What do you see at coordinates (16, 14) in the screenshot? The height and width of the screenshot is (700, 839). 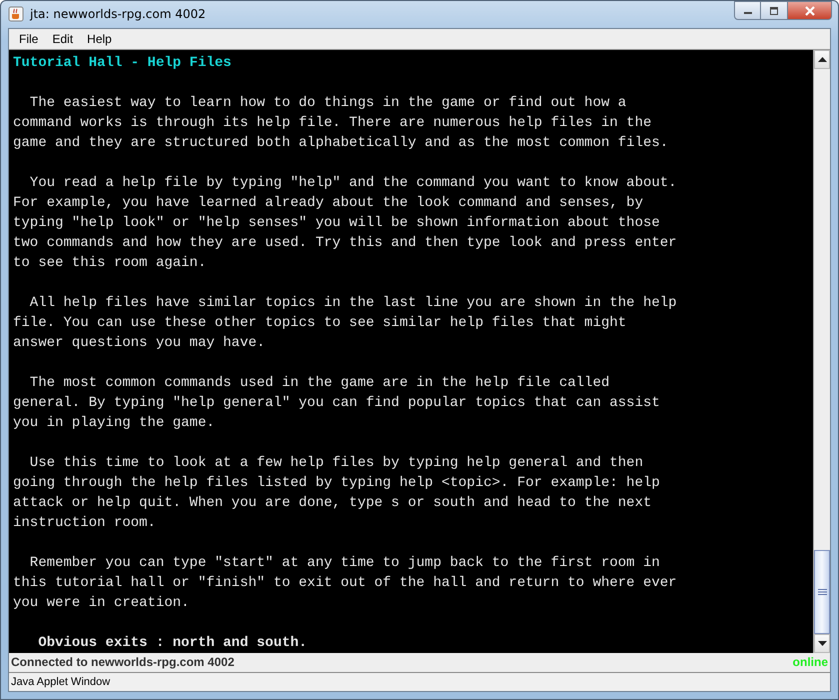 I see `coffee-cup-icon` at bounding box center [16, 14].